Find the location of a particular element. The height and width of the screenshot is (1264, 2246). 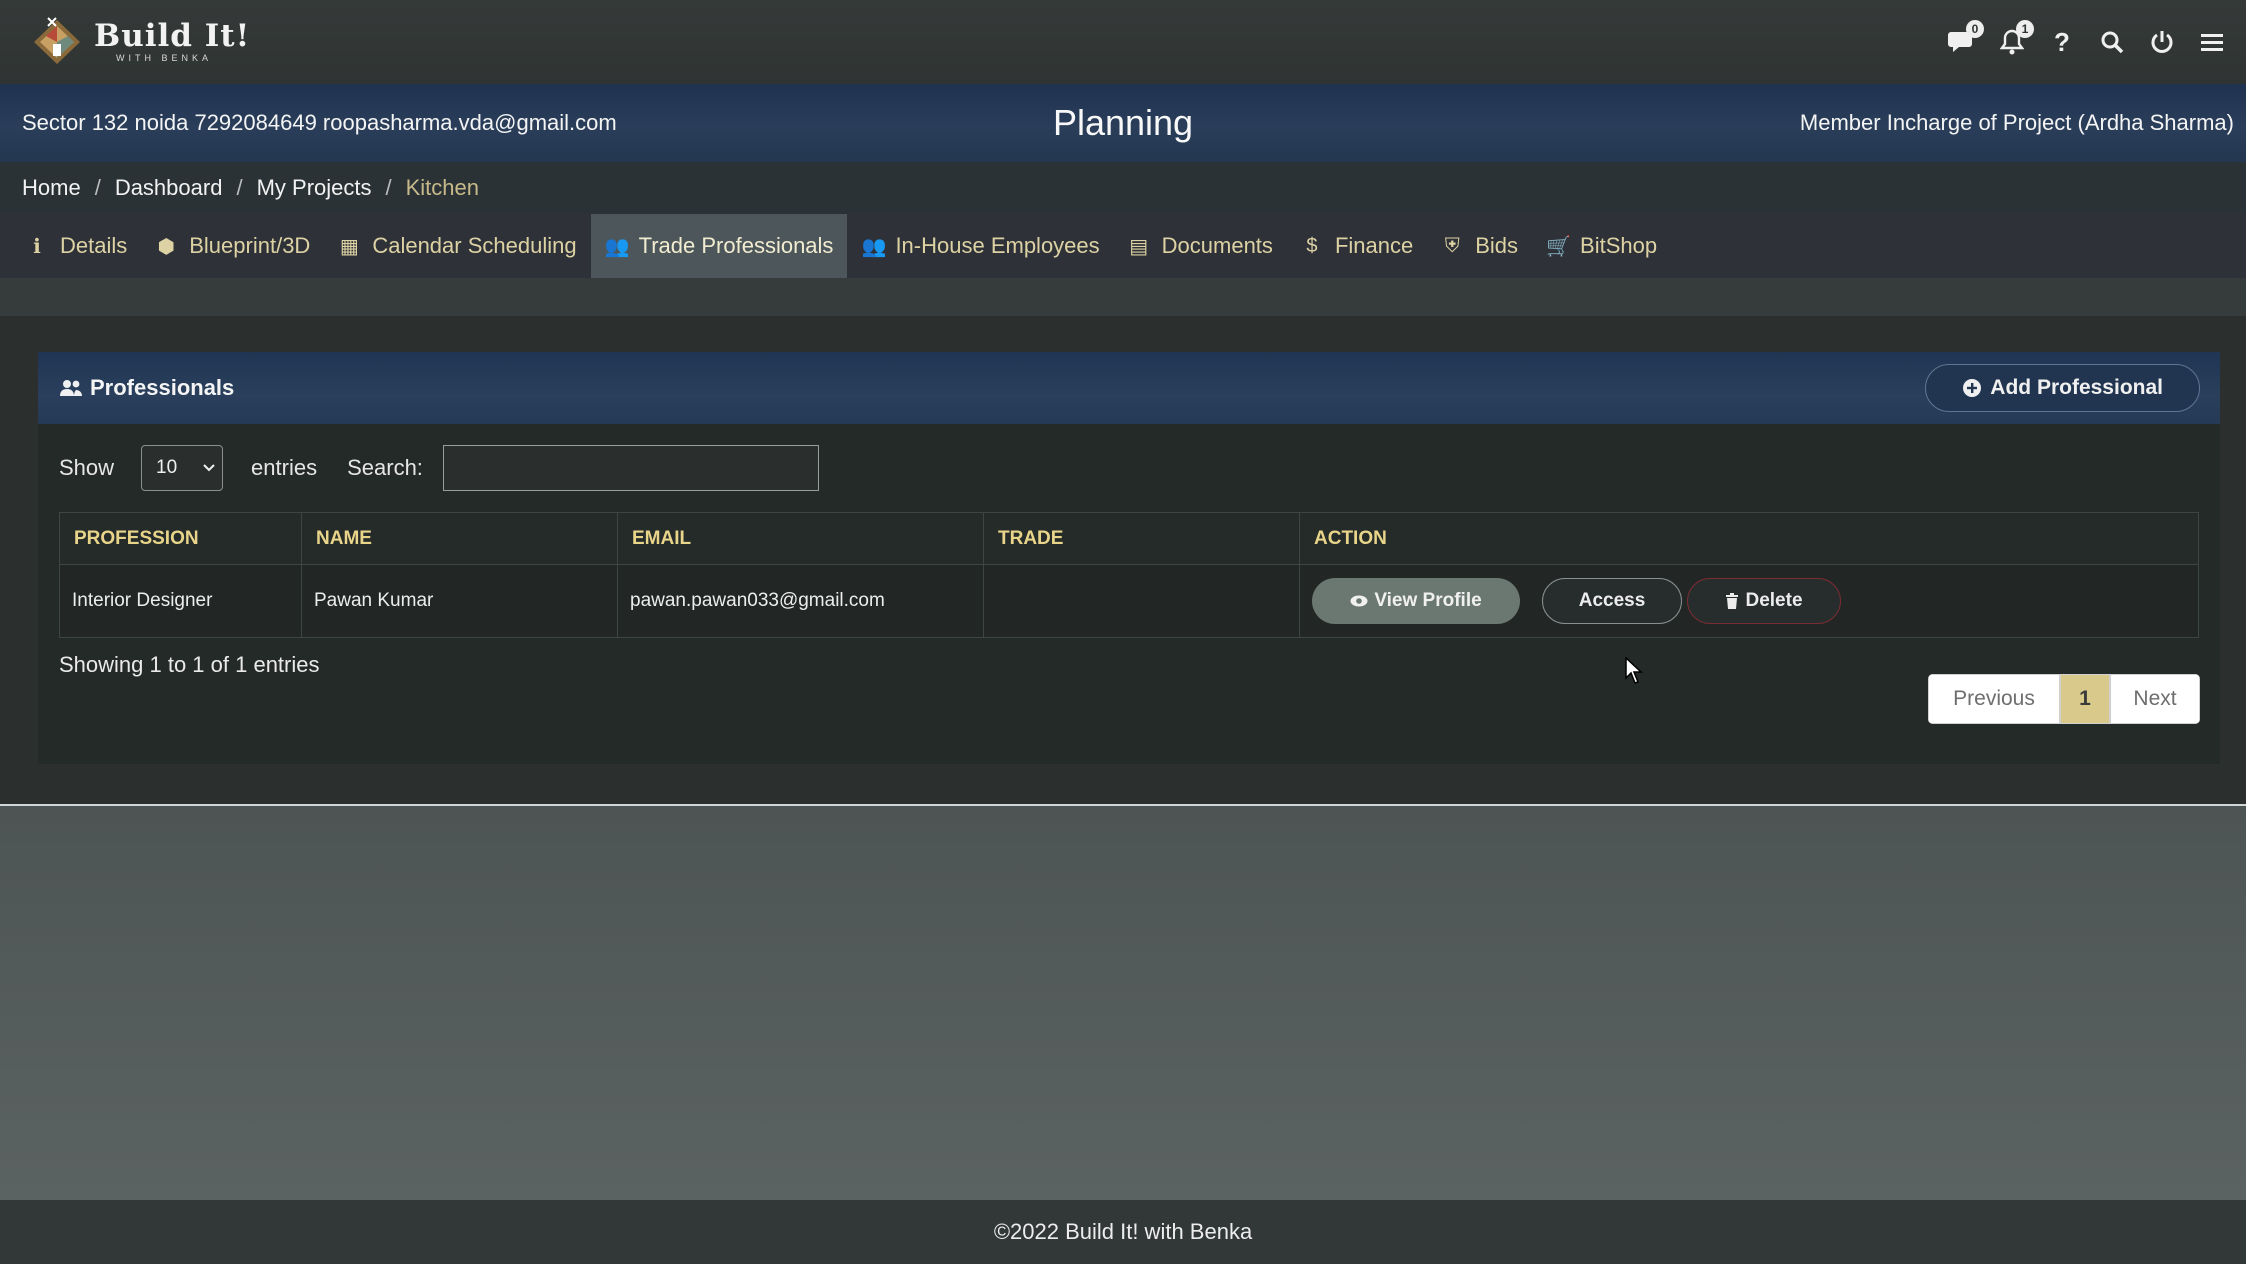

card-header: Professionals Add Professional is located at coordinates (1129, 388).